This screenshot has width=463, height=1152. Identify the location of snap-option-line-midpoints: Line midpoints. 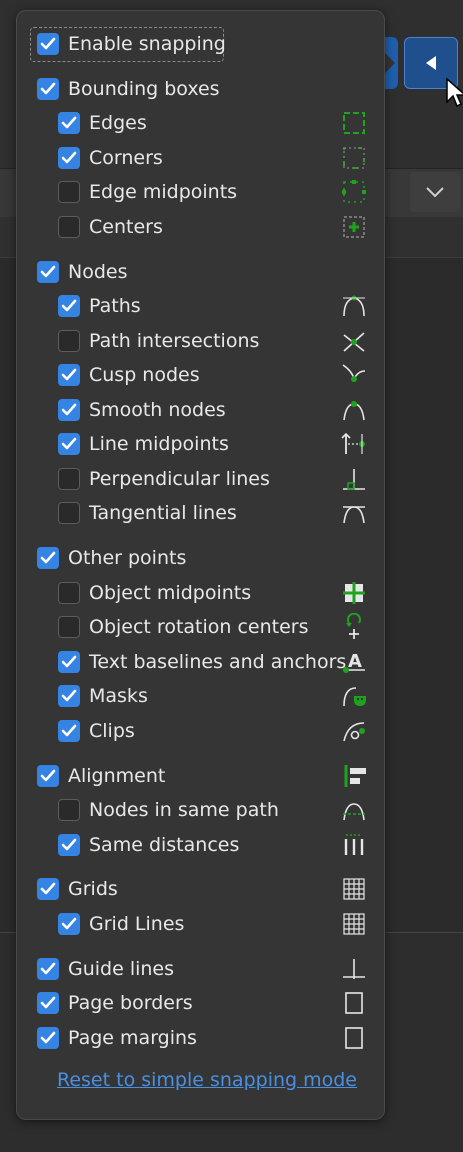
(143, 444).